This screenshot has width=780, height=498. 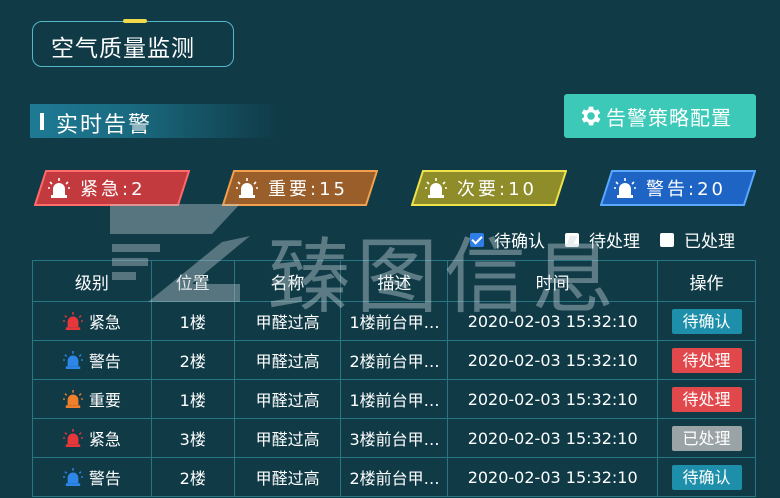 What do you see at coordinates (104, 400) in the screenshot?
I see `level-label: 重要` at bounding box center [104, 400].